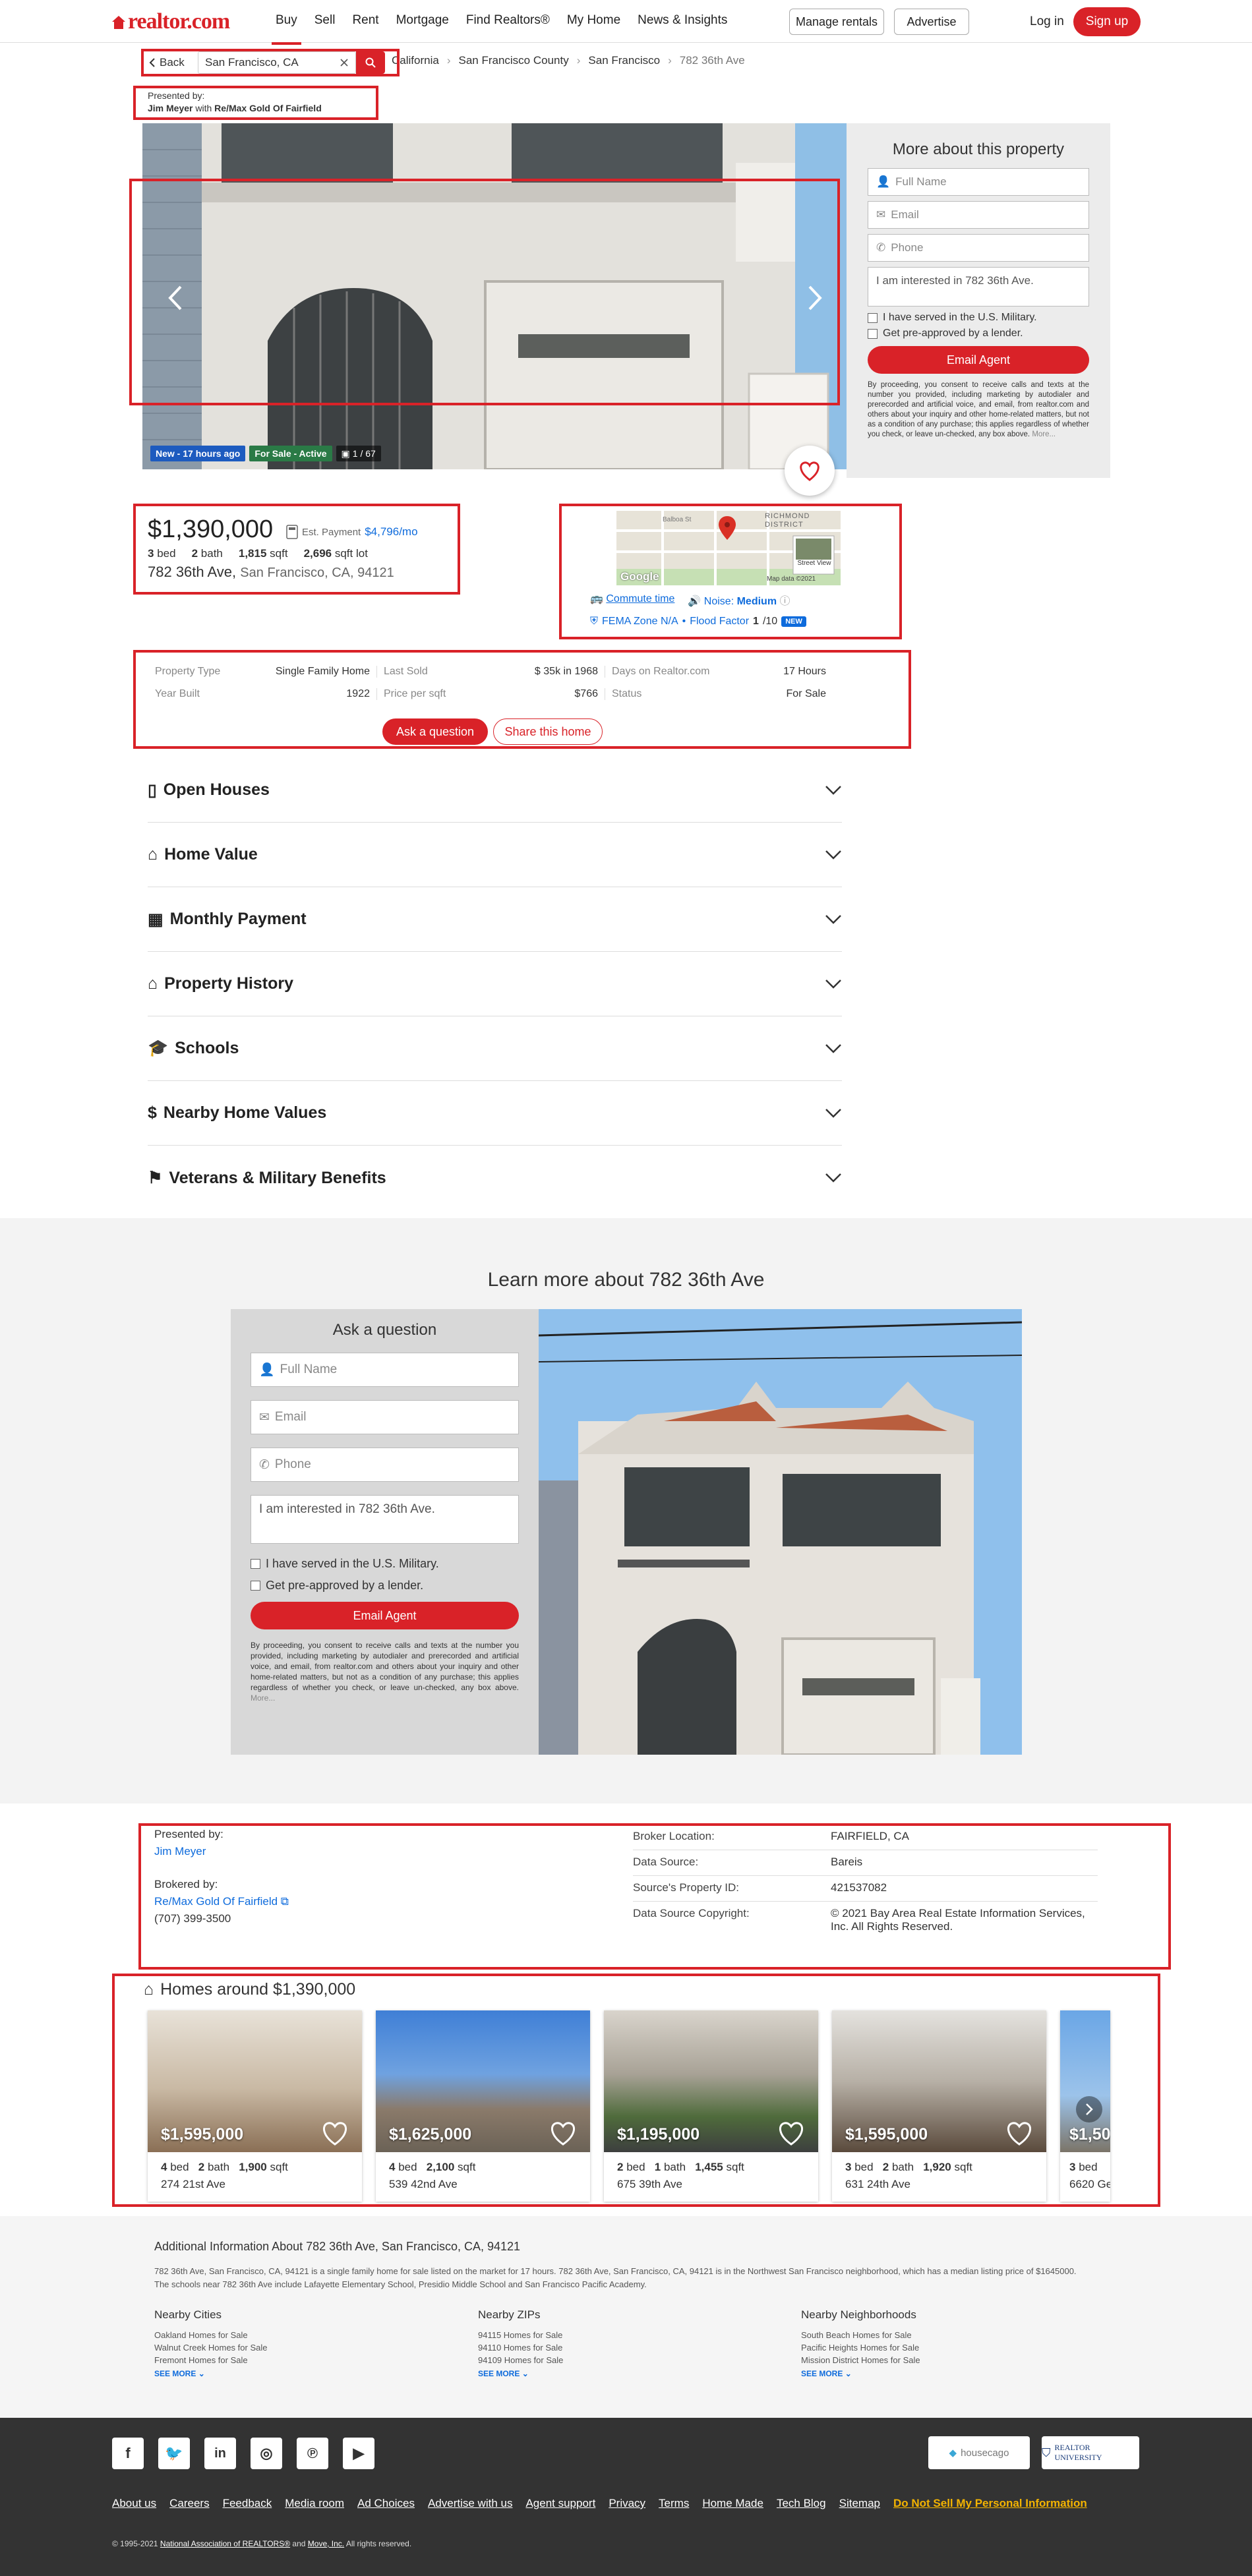 Image resolution: width=1252 pixels, height=2576 pixels. What do you see at coordinates (632, 600) in the screenshot?
I see `commute-time-link: 🚌 Commute time` at bounding box center [632, 600].